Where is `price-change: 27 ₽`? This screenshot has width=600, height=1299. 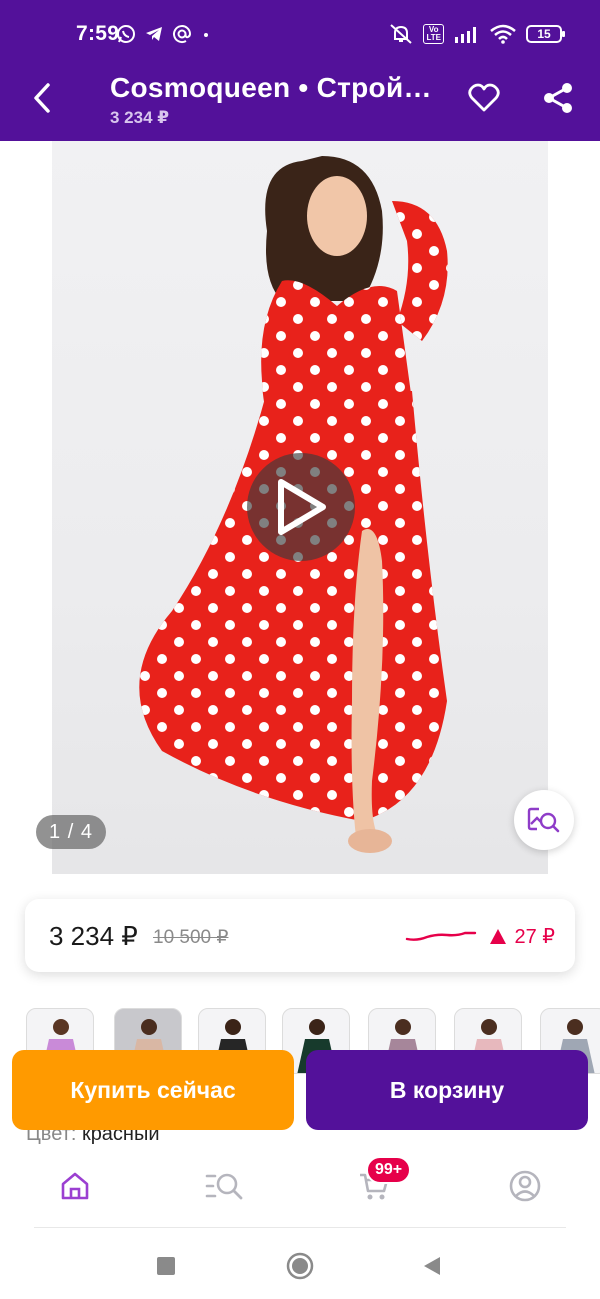 price-change: 27 ₽ is located at coordinates (522, 936).